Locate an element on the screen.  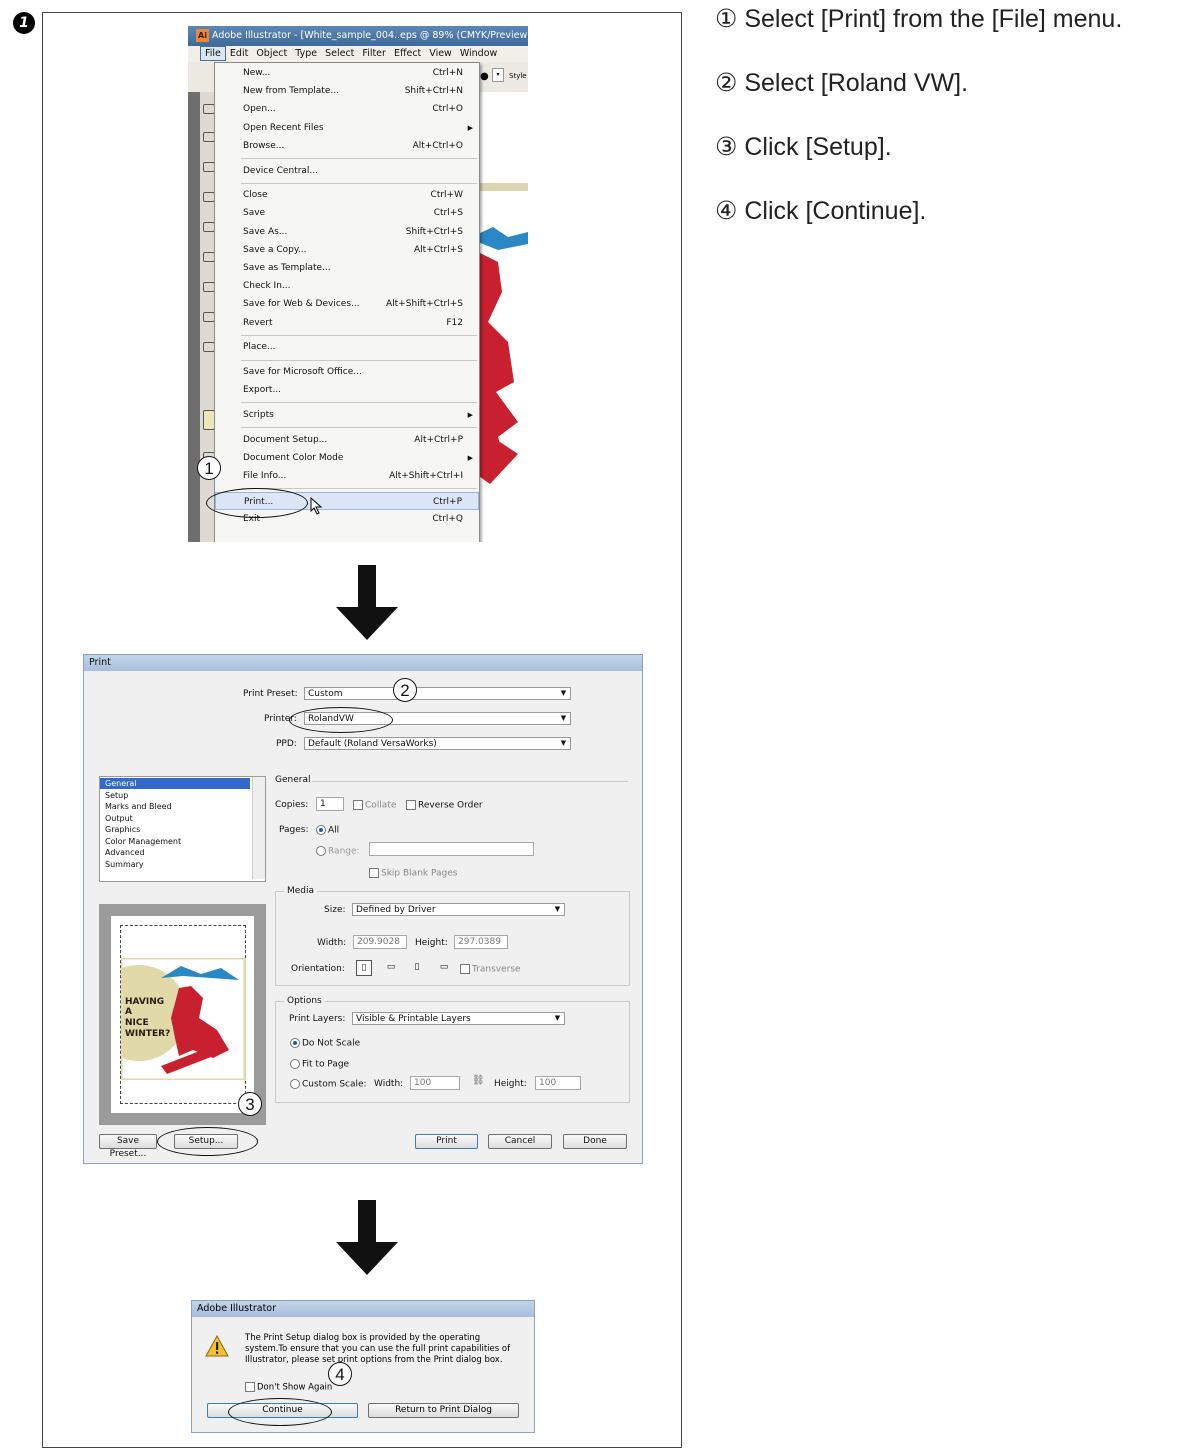
menu-filter: Filter is located at coordinates (374, 54).